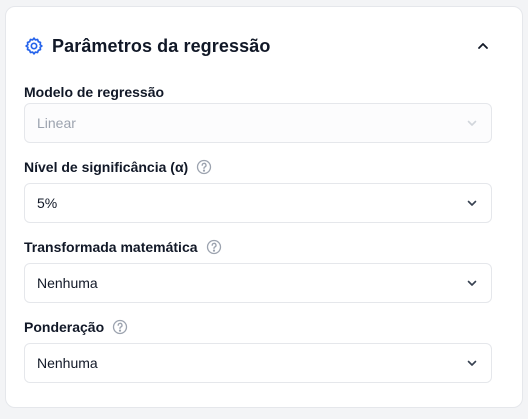  I want to click on collapse-button, so click(483, 46).